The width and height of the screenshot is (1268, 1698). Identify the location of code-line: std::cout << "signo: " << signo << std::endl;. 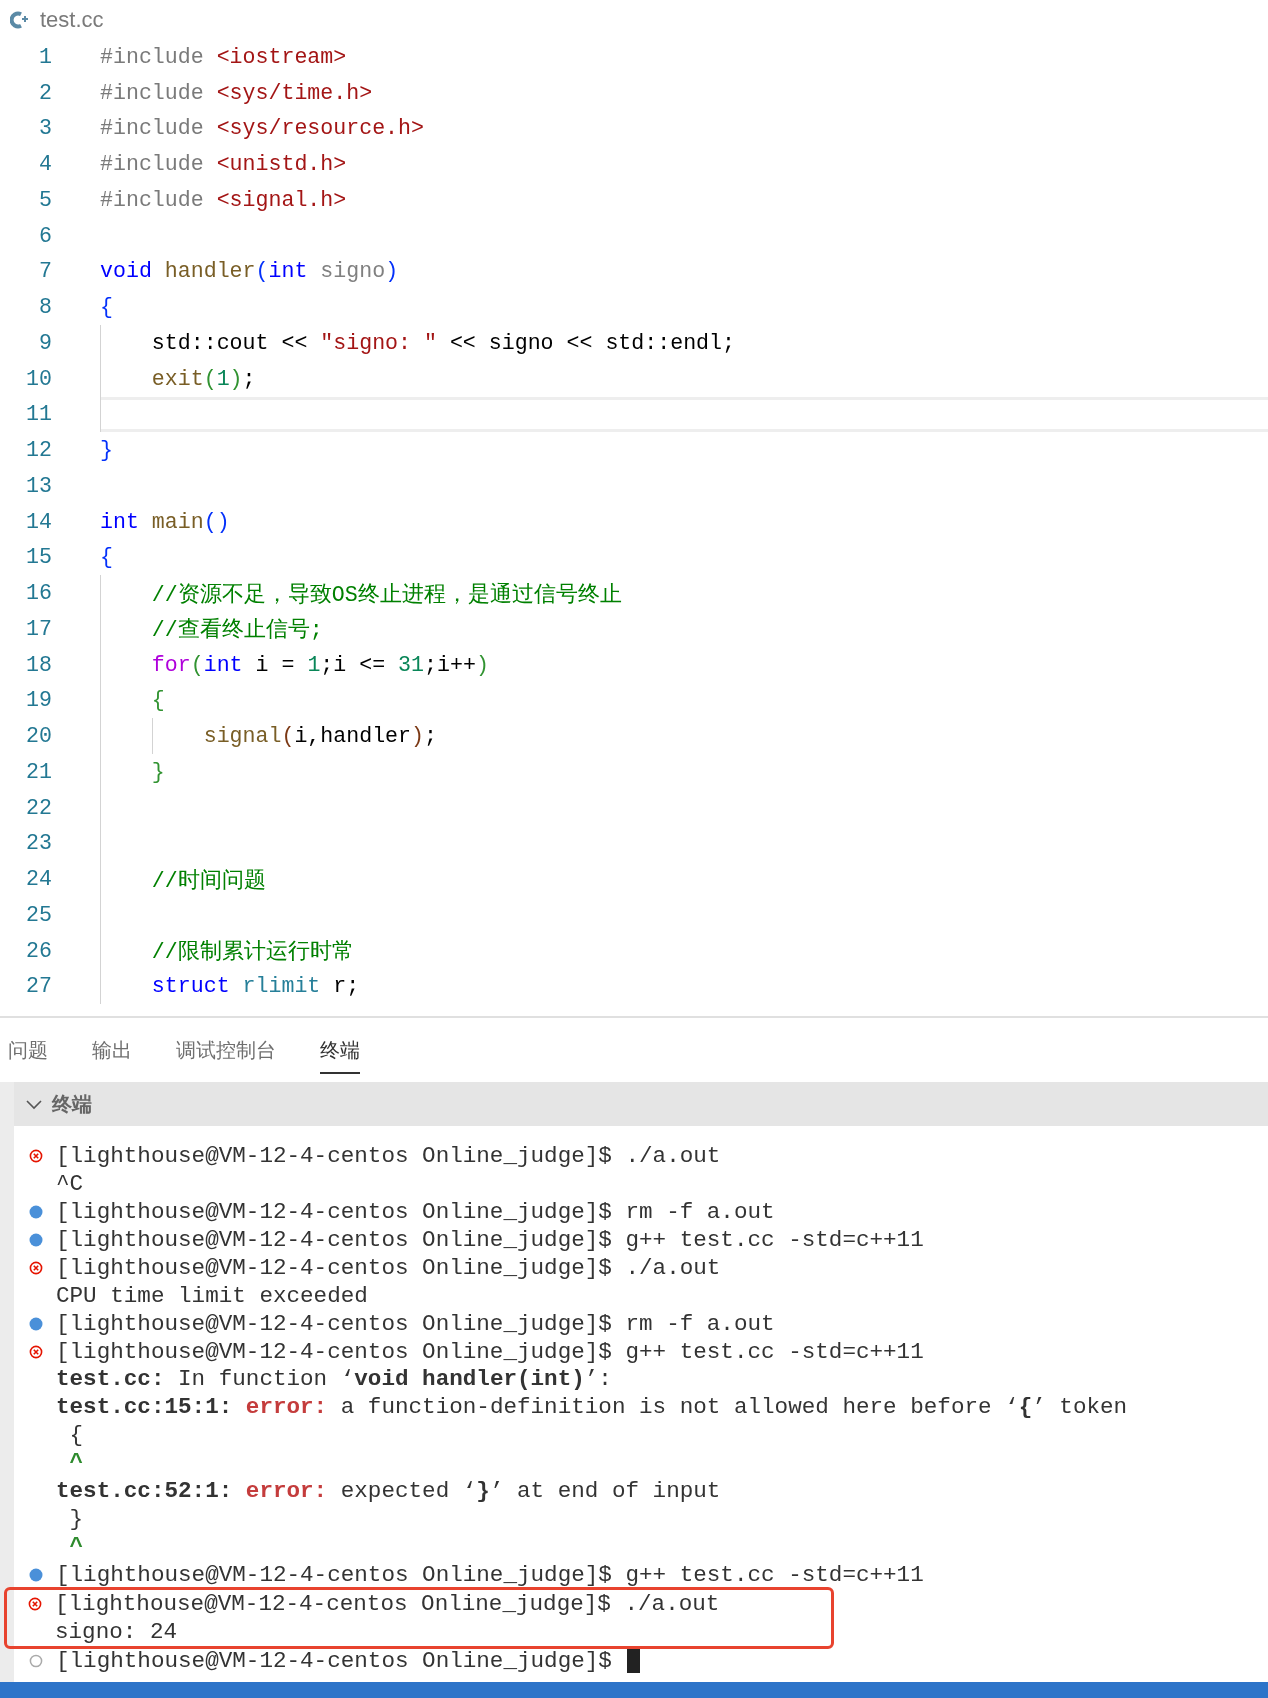
(442, 342).